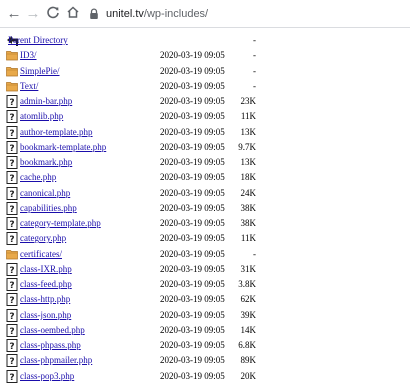  Describe the element at coordinates (248, 223) in the screenshot. I see `entry-size: 38K` at that location.